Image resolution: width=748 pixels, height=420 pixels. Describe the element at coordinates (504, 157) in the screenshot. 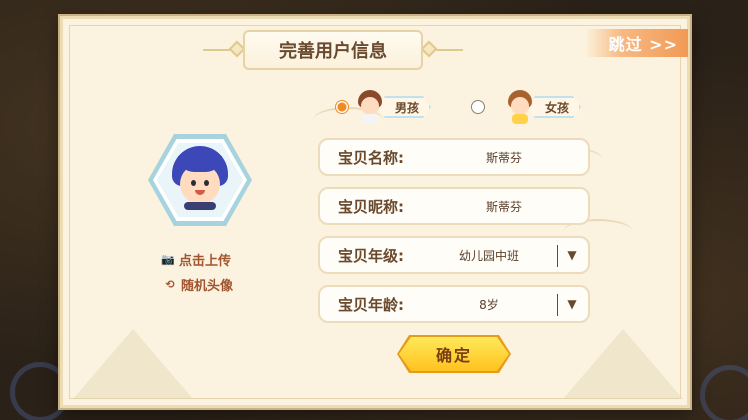

I see `name-field-value: 斯蒂芬` at that location.